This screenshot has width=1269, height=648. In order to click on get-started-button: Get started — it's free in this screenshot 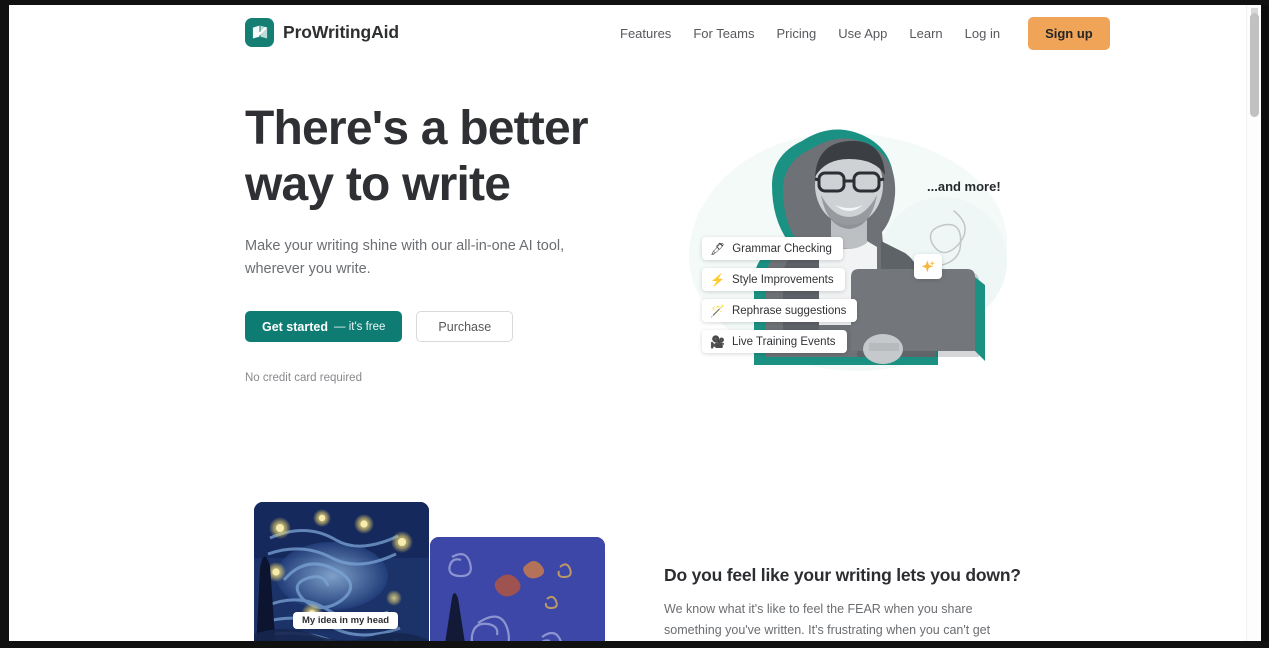, I will do `click(324, 326)`.